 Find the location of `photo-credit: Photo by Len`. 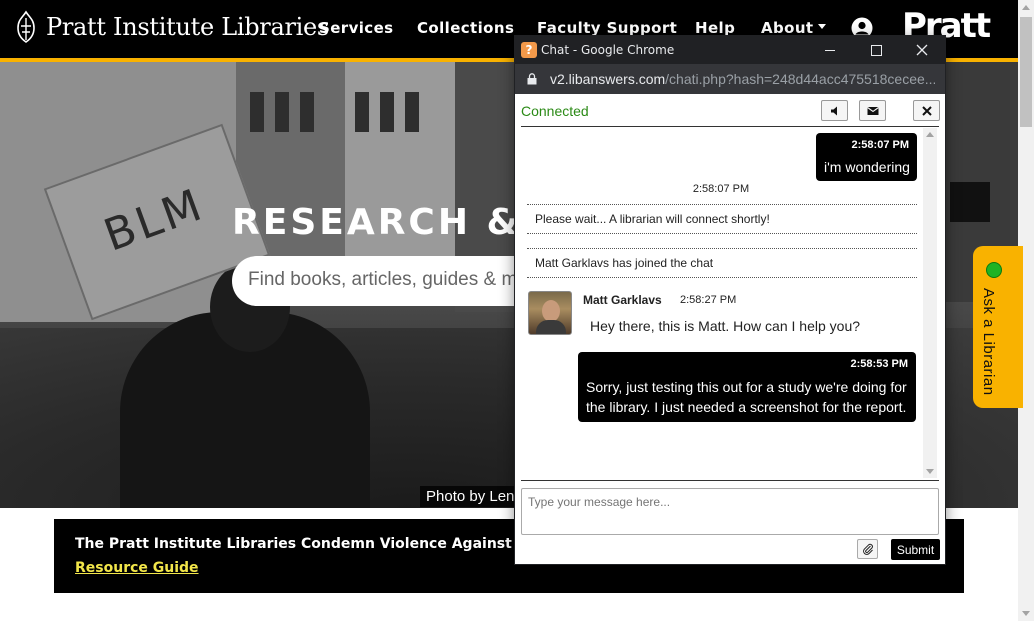

photo-credit: Photo by Len is located at coordinates (470, 496).